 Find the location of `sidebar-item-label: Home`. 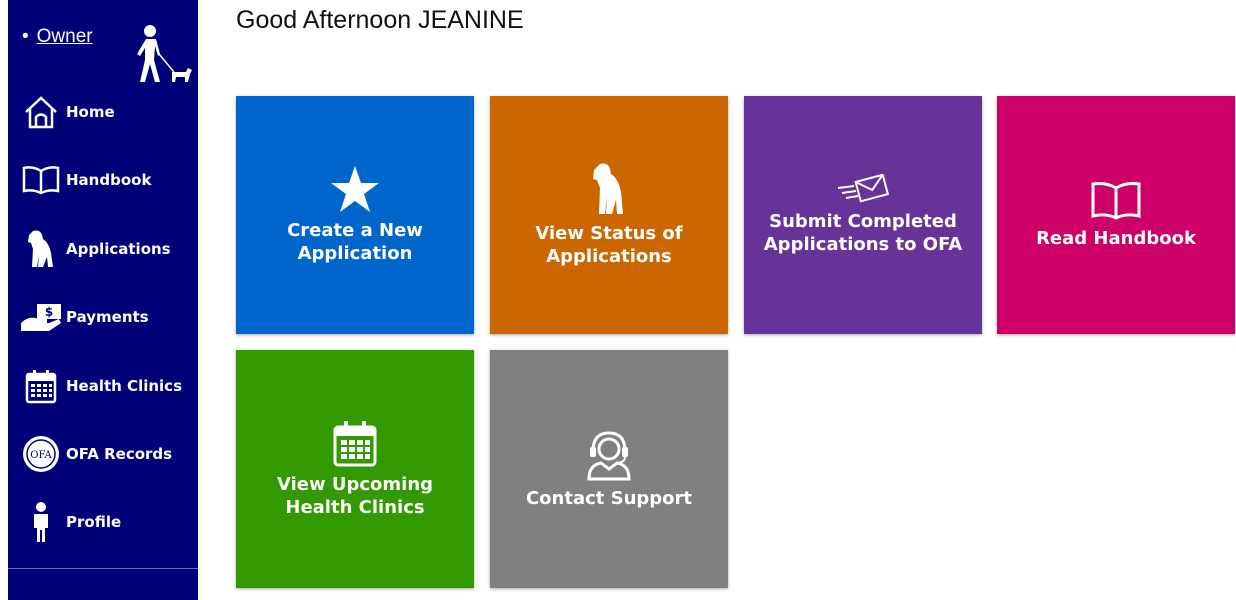

sidebar-item-label: Home is located at coordinates (90, 112).